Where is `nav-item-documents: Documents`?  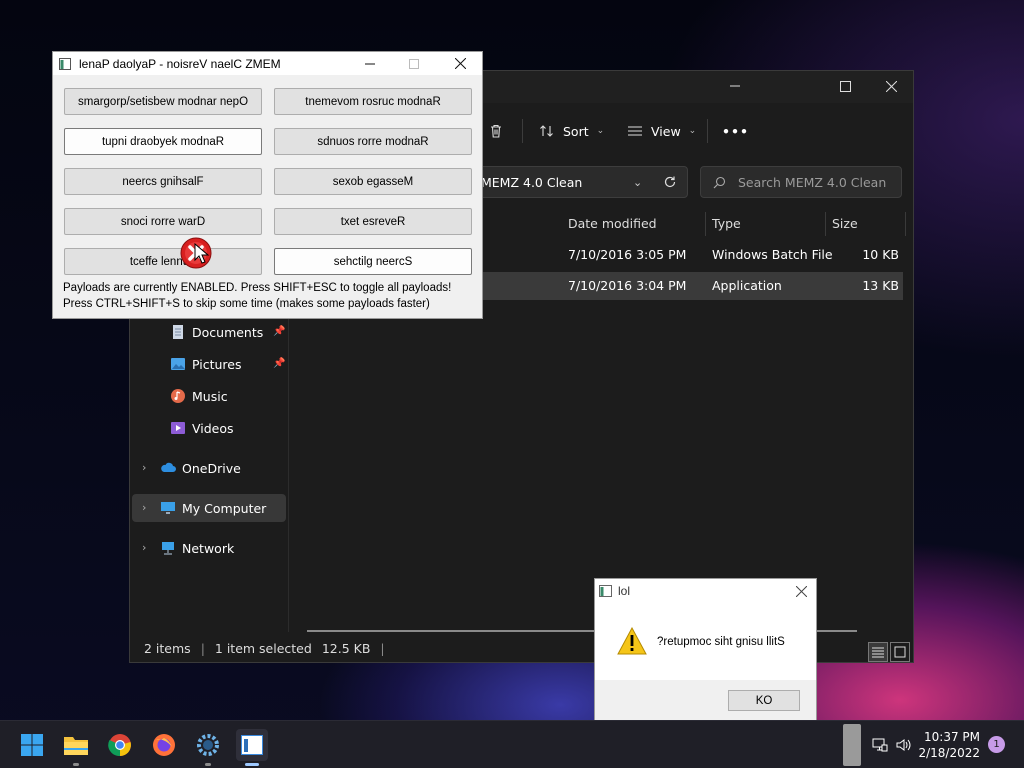
nav-item-documents: Documents is located at coordinates (216, 332).